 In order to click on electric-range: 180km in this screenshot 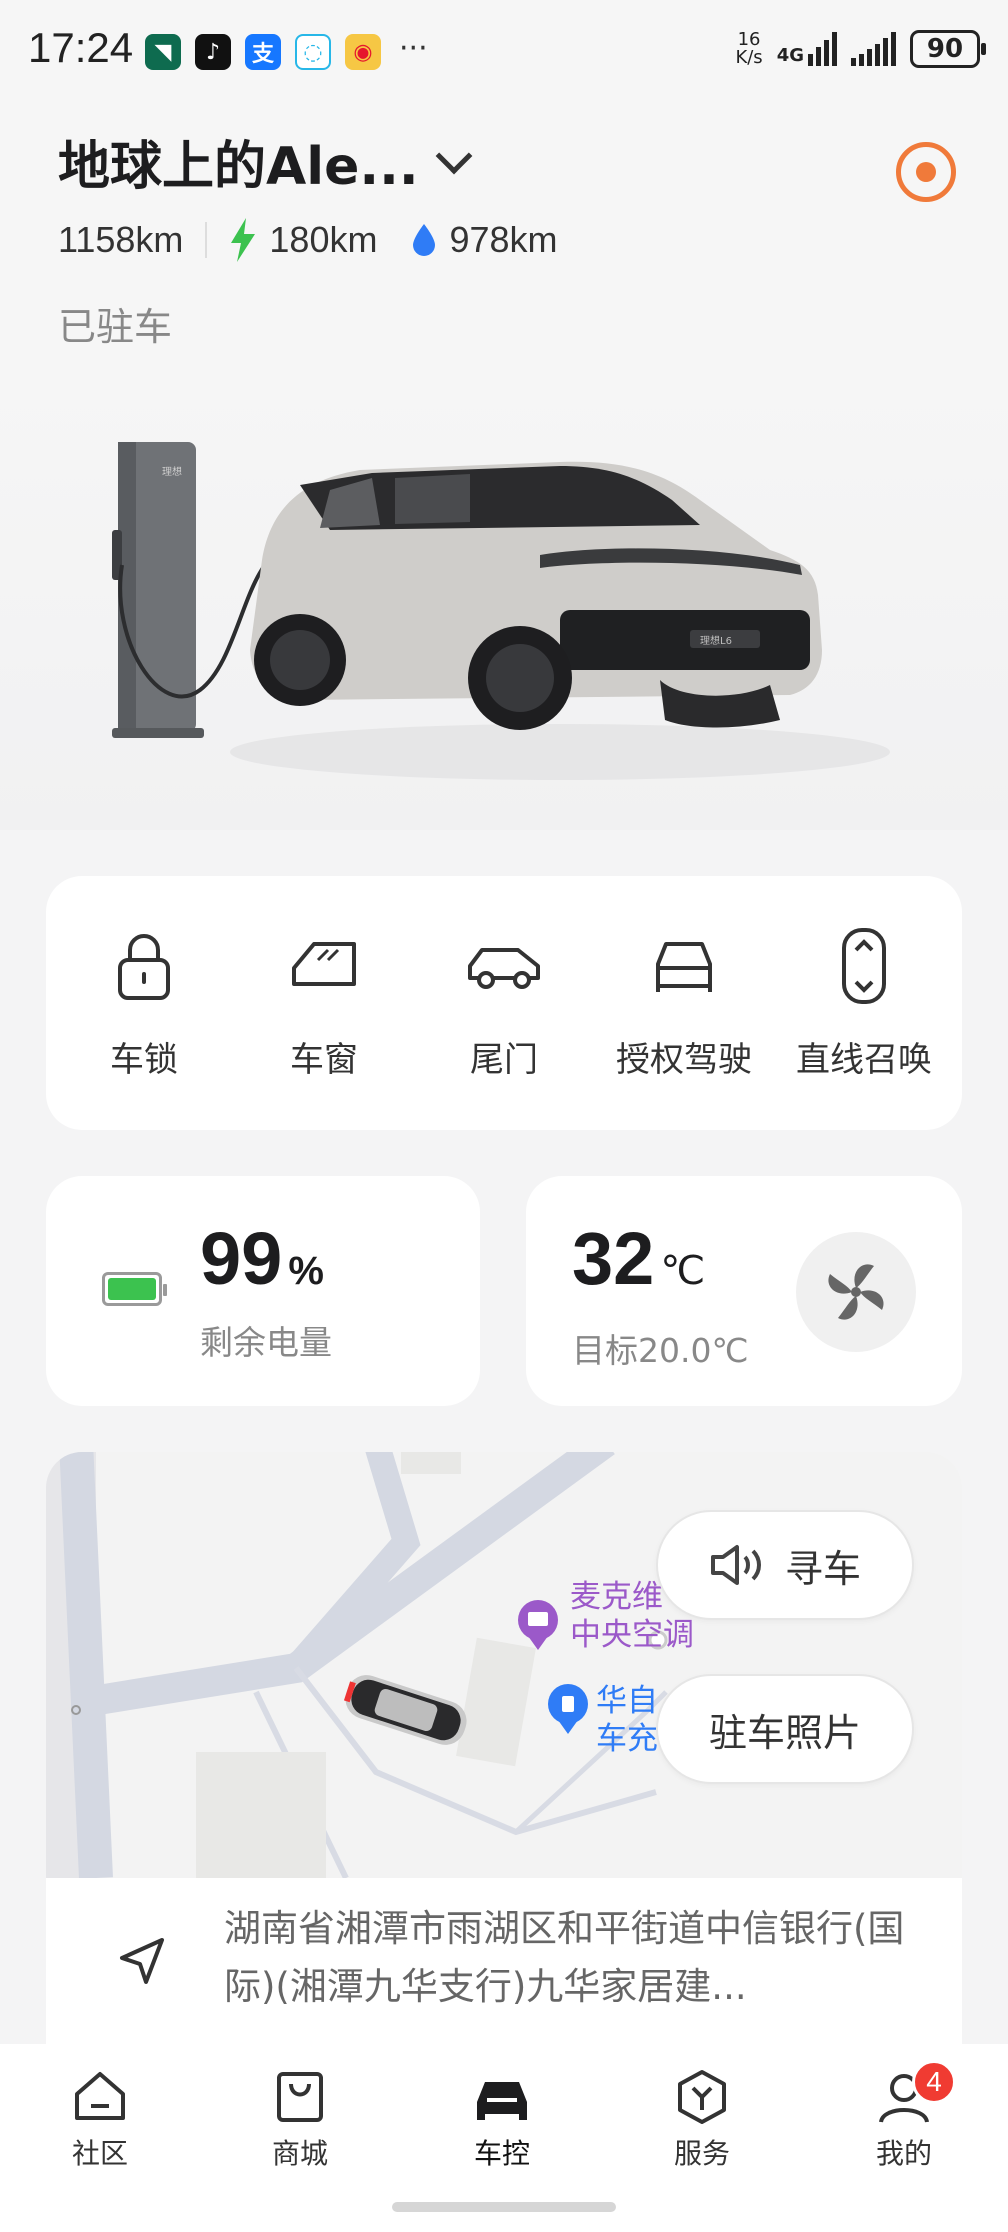, I will do `click(323, 239)`.